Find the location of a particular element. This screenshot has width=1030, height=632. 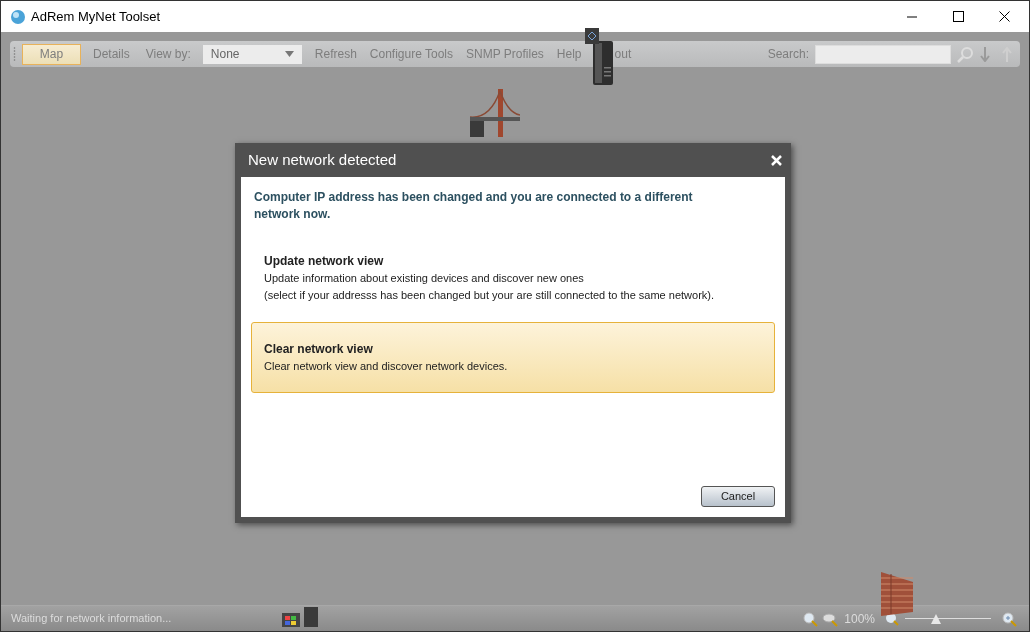

firewall-icon is located at coordinates (897, 594).